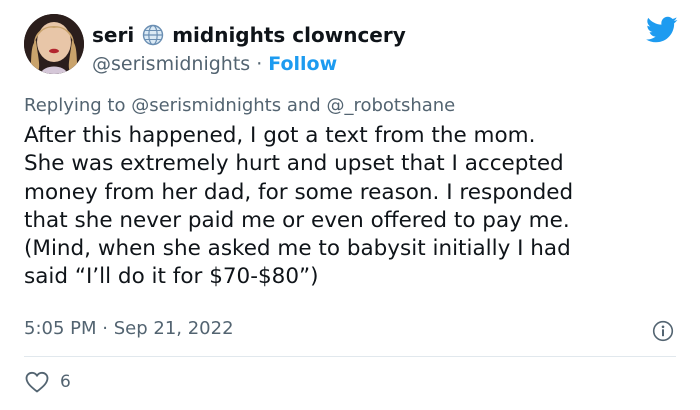 This screenshot has width=700, height=410. I want to click on follow-button: Follow, so click(302, 64).